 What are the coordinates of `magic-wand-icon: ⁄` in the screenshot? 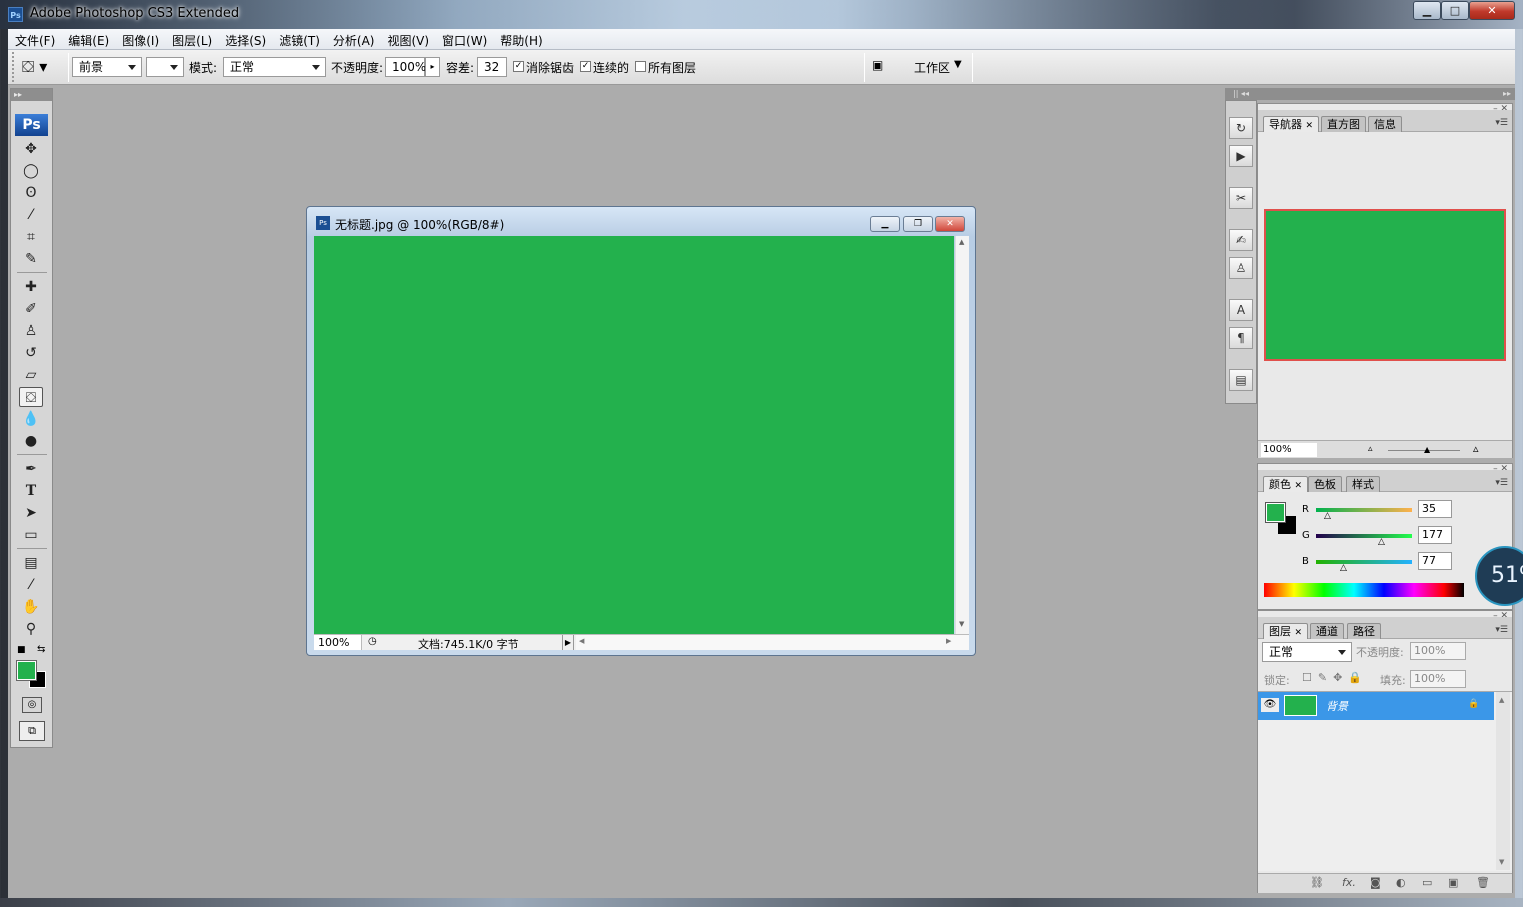 It's located at (31, 215).